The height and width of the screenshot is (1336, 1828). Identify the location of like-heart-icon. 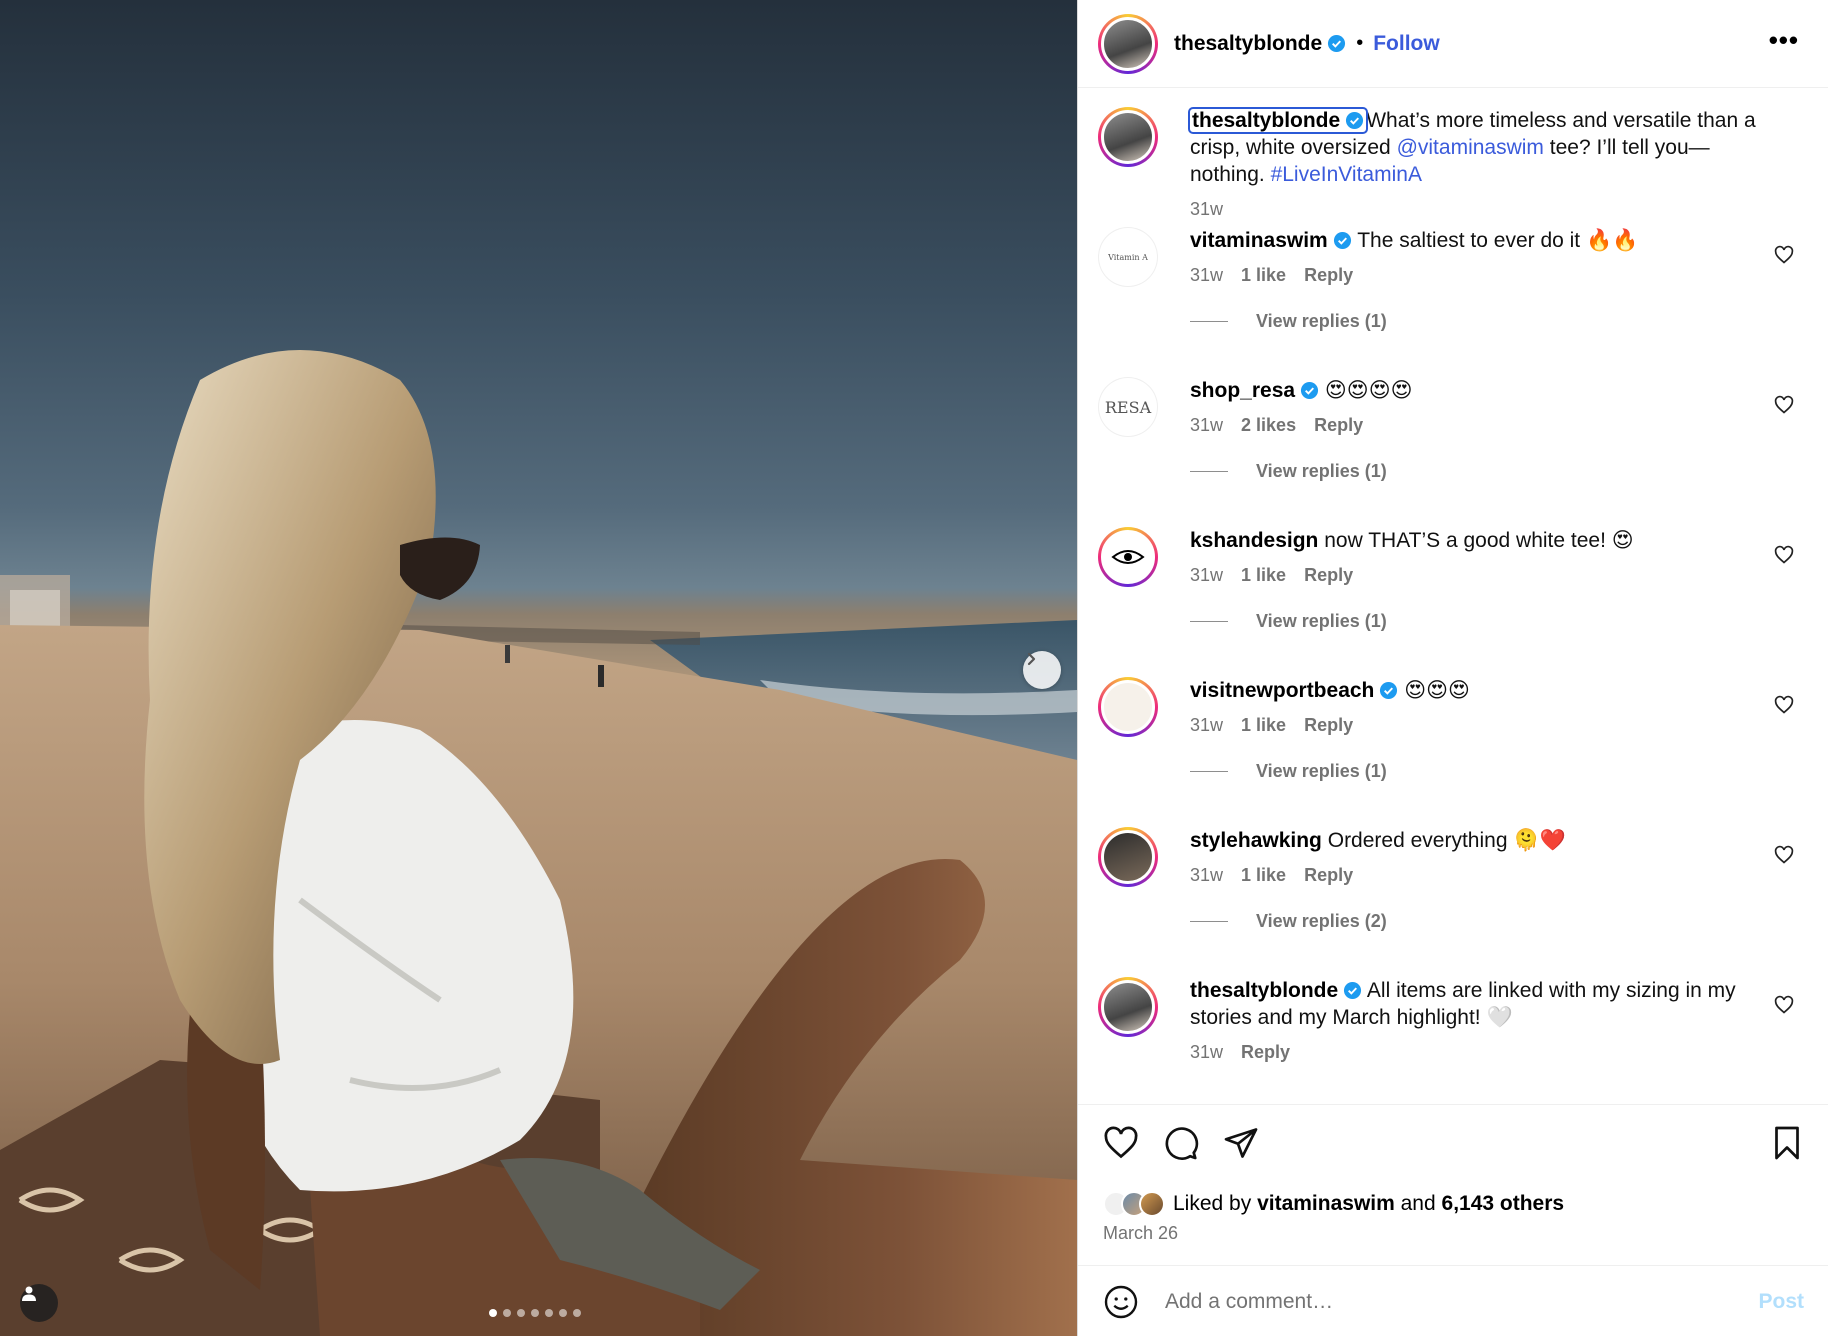
(1121, 1143).